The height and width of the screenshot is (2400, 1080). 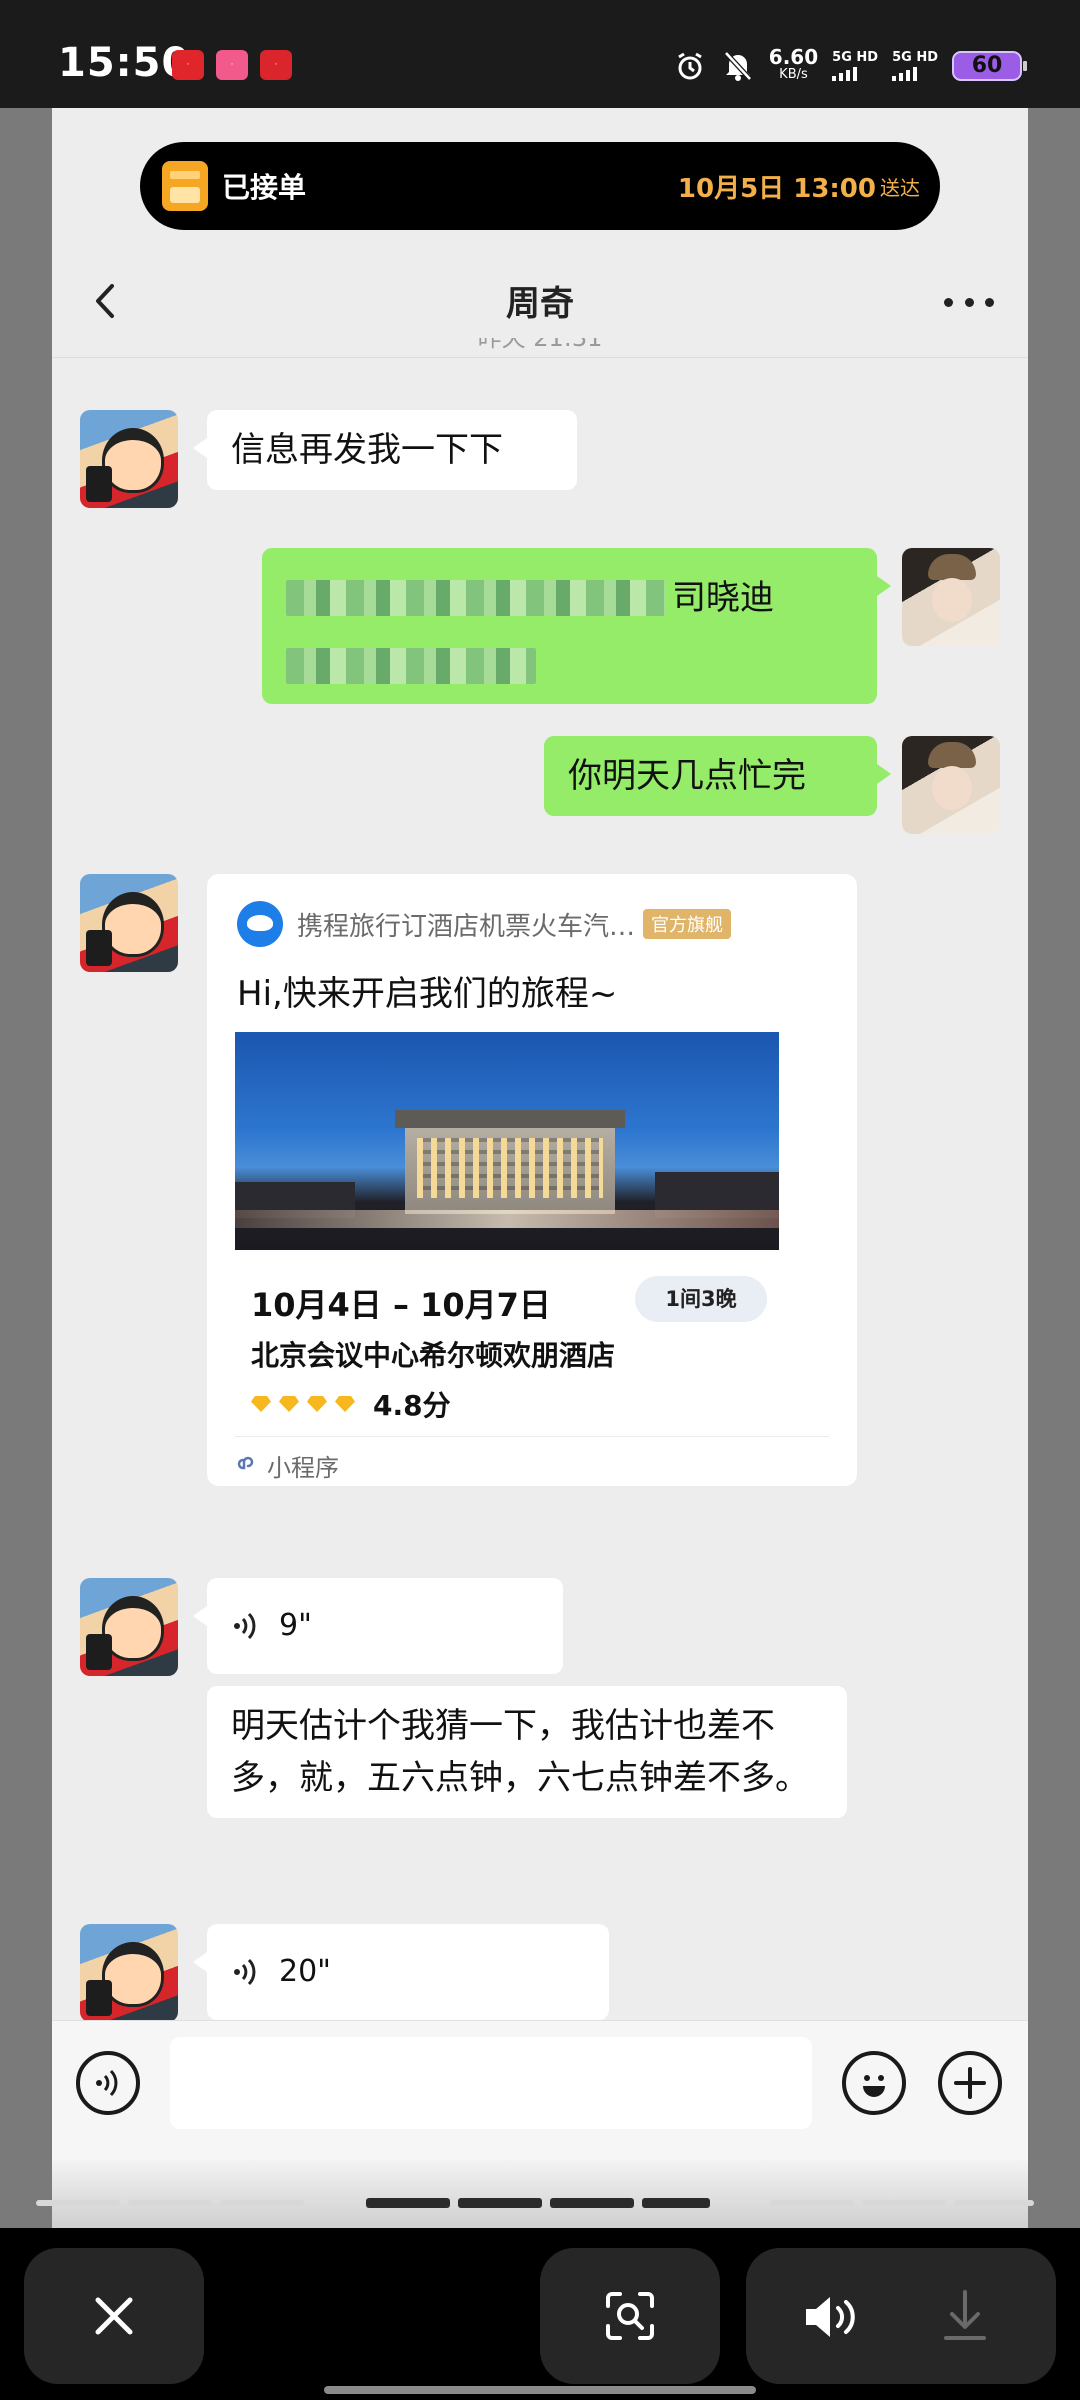 What do you see at coordinates (832, 2319) in the screenshot?
I see `speaker-icon` at bounding box center [832, 2319].